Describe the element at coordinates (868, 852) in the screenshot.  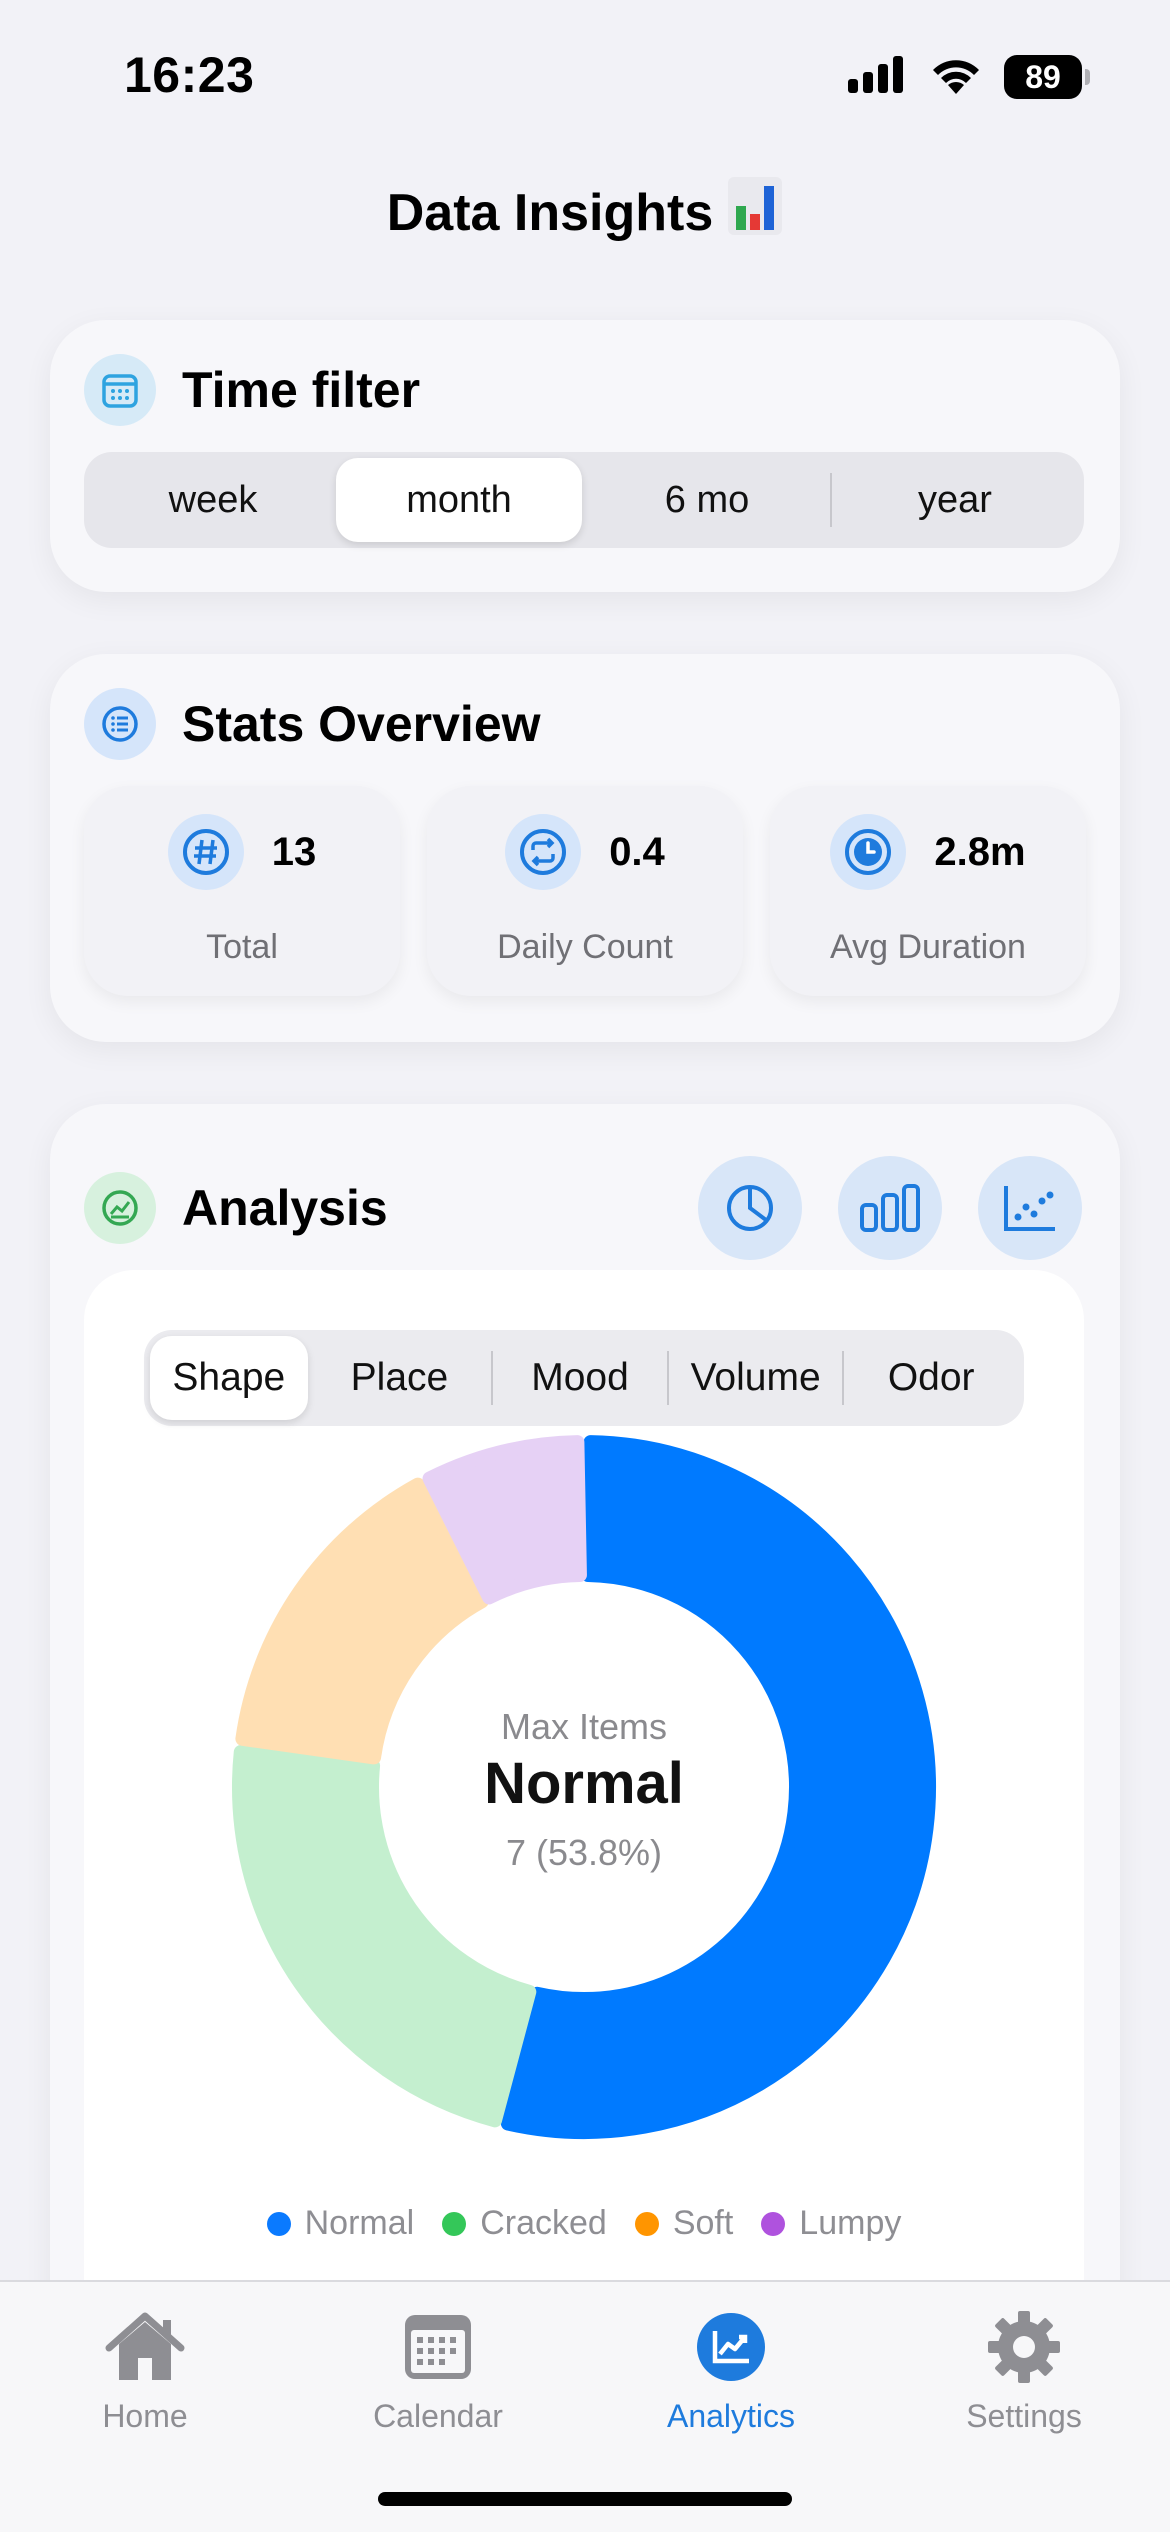
I see `clock-icon` at that location.